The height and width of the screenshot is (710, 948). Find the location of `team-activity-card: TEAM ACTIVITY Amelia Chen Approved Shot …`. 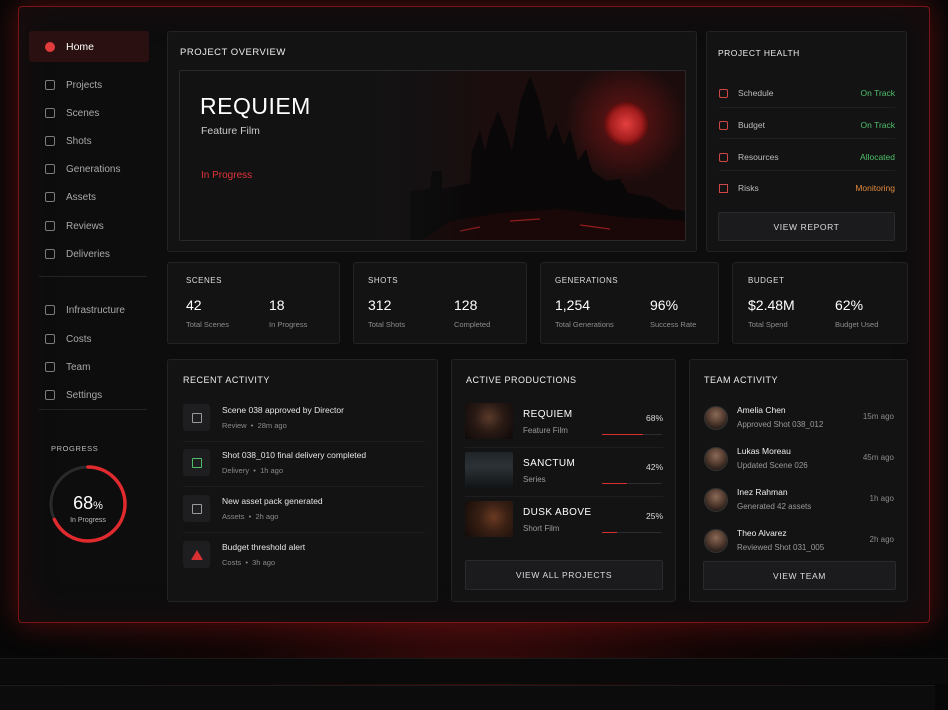

team-activity-card: TEAM ACTIVITY Amelia Chen Approved Shot … is located at coordinates (798, 480).